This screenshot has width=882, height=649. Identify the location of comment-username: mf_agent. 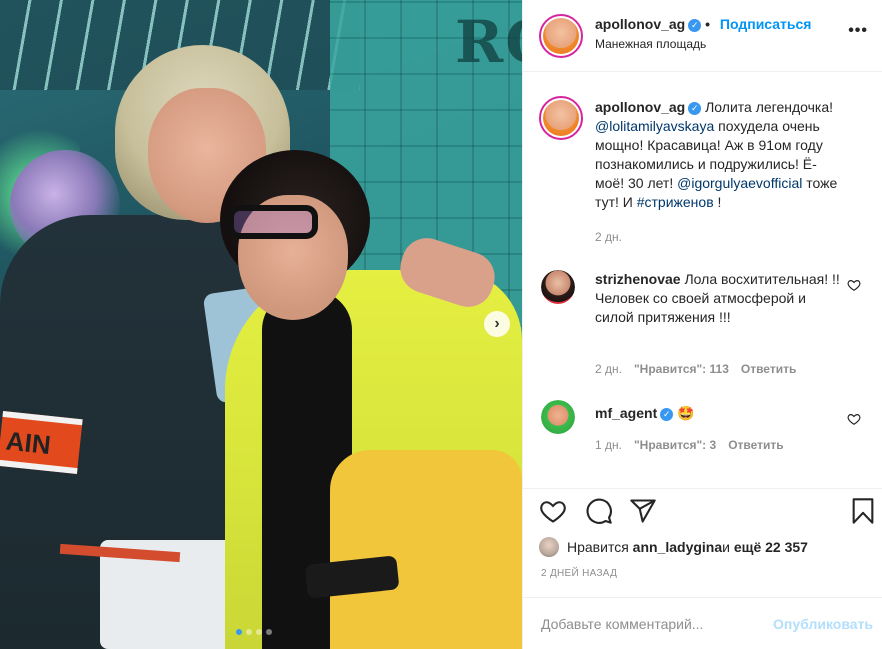
(626, 413).